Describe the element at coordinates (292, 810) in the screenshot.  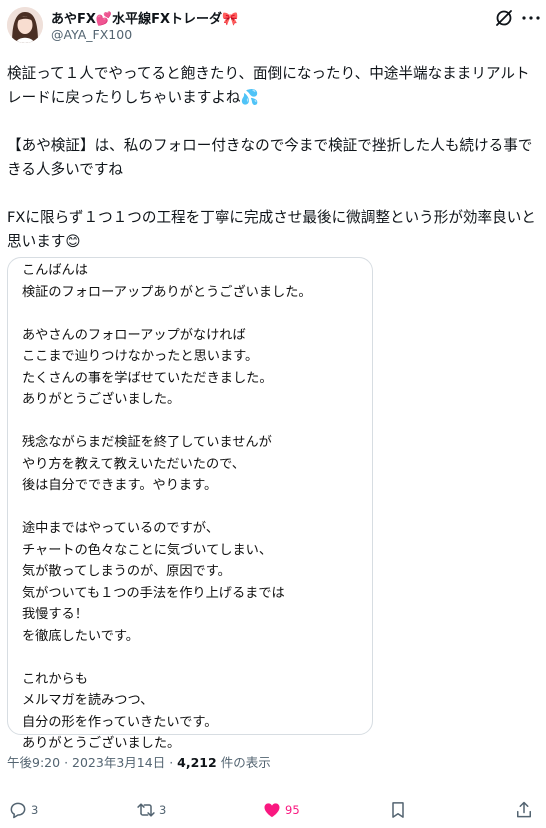
I see `like-count: 95` at that location.